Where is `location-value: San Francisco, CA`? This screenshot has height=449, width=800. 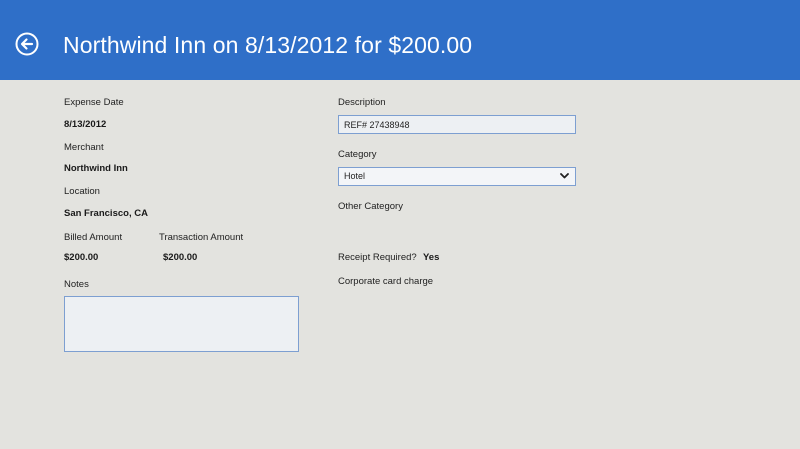
location-value: San Francisco, CA is located at coordinates (106, 213).